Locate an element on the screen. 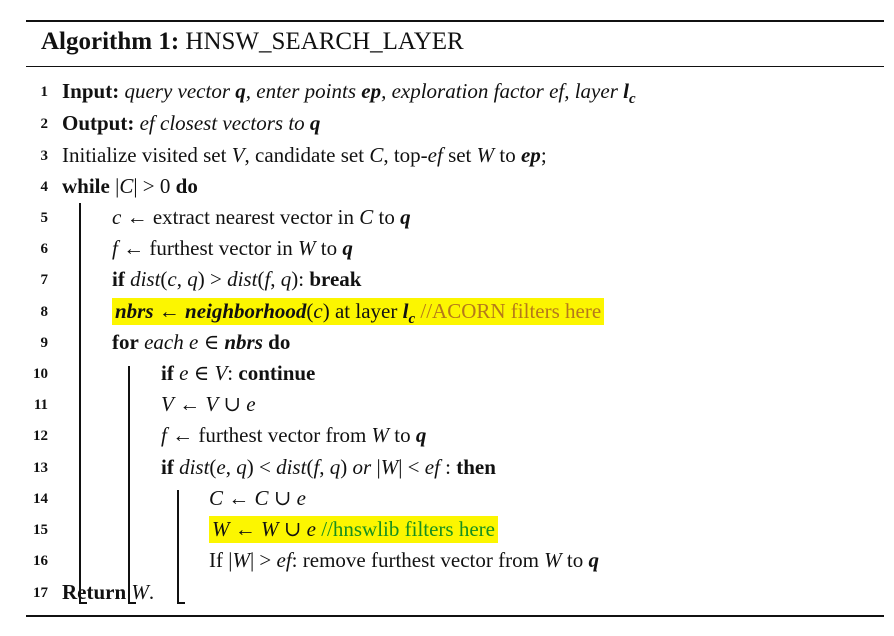 The width and height of the screenshot is (894, 636). line-code: for each e ∈ nbrs do is located at coordinates (201, 342).